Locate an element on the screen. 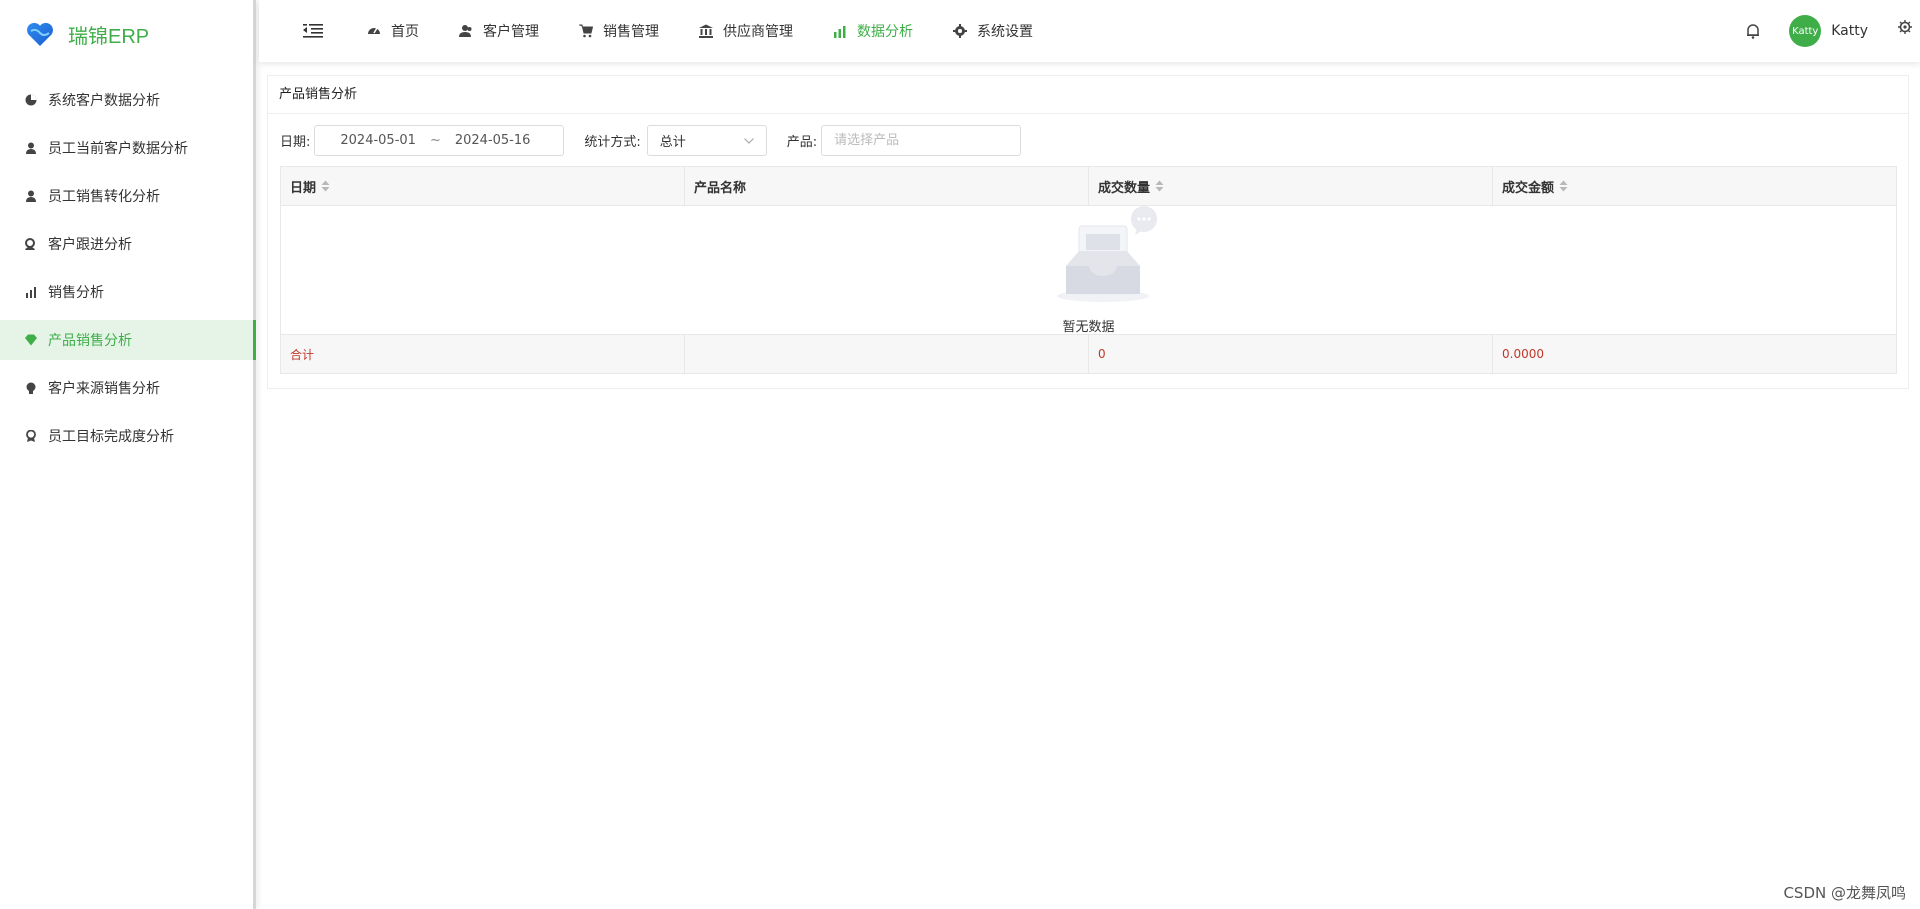 This screenshot has width=1920, height=909. nav-customer-management: 客户管理 is located at coordinates (499, 31).